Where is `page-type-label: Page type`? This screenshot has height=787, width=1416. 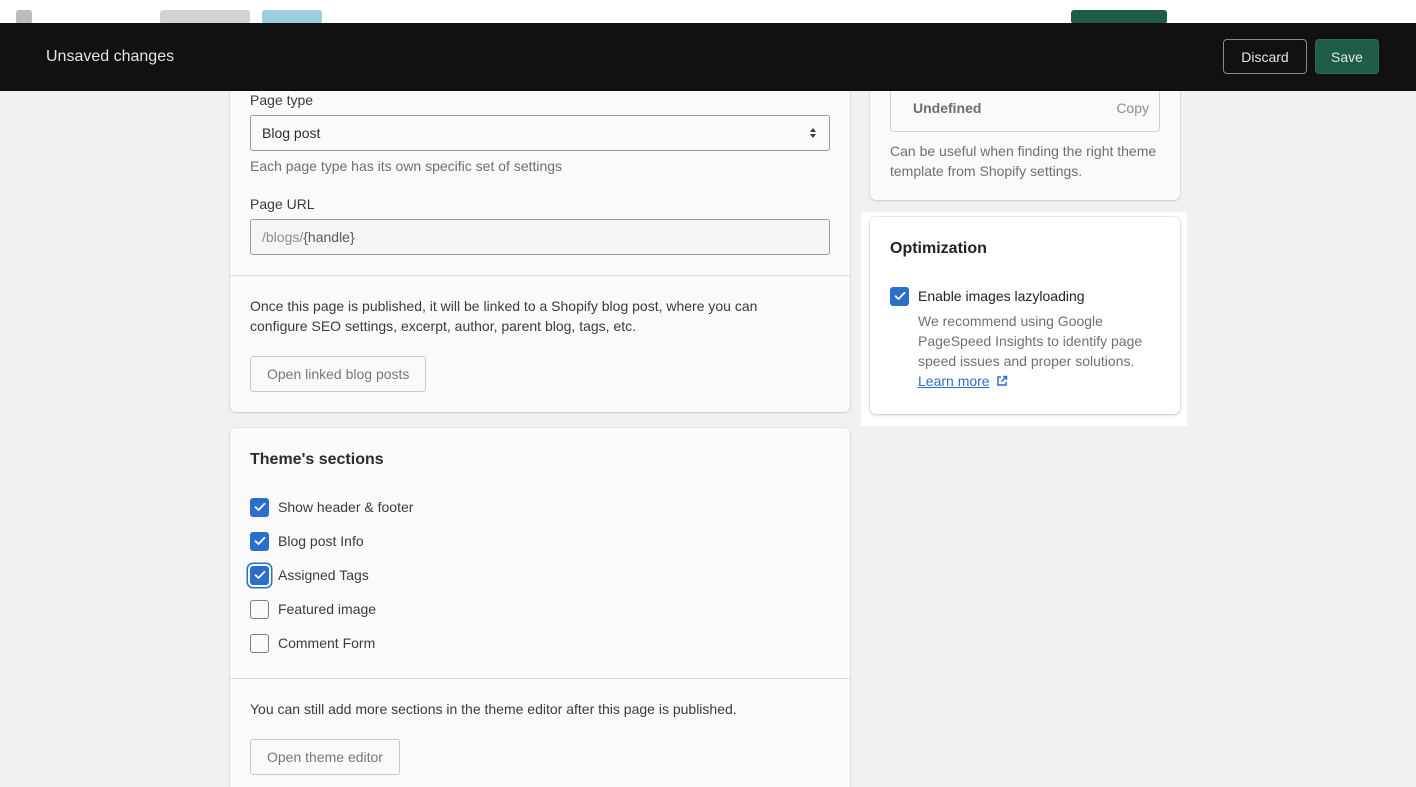
page-type-label: Page type is located at coordinates (282, 100).